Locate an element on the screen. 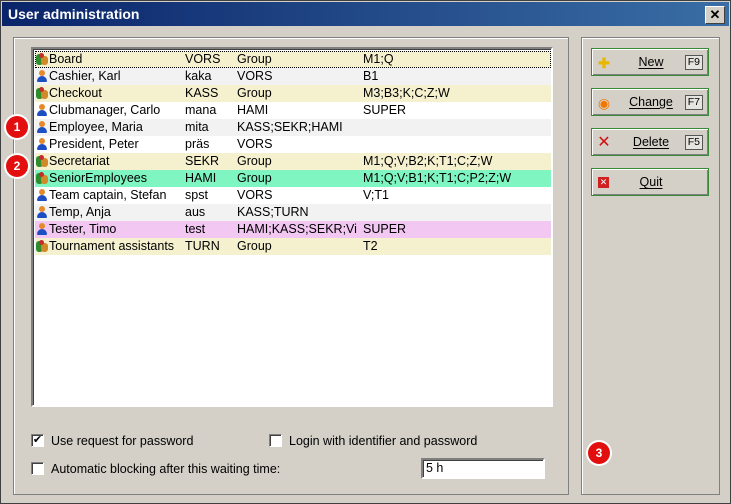 The width and height of the screenshot is (731, 504). user-id: präs is located at coordinates (197, 144).